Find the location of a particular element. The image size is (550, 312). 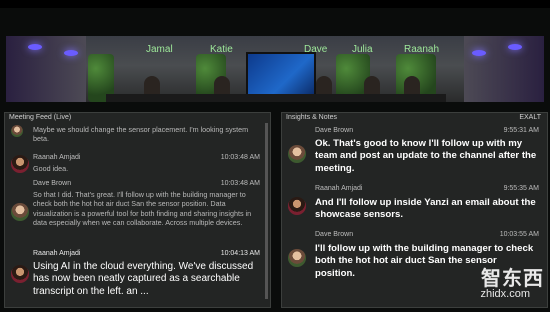

participant-name-tag: Dave is located at coordinates (316, 49).